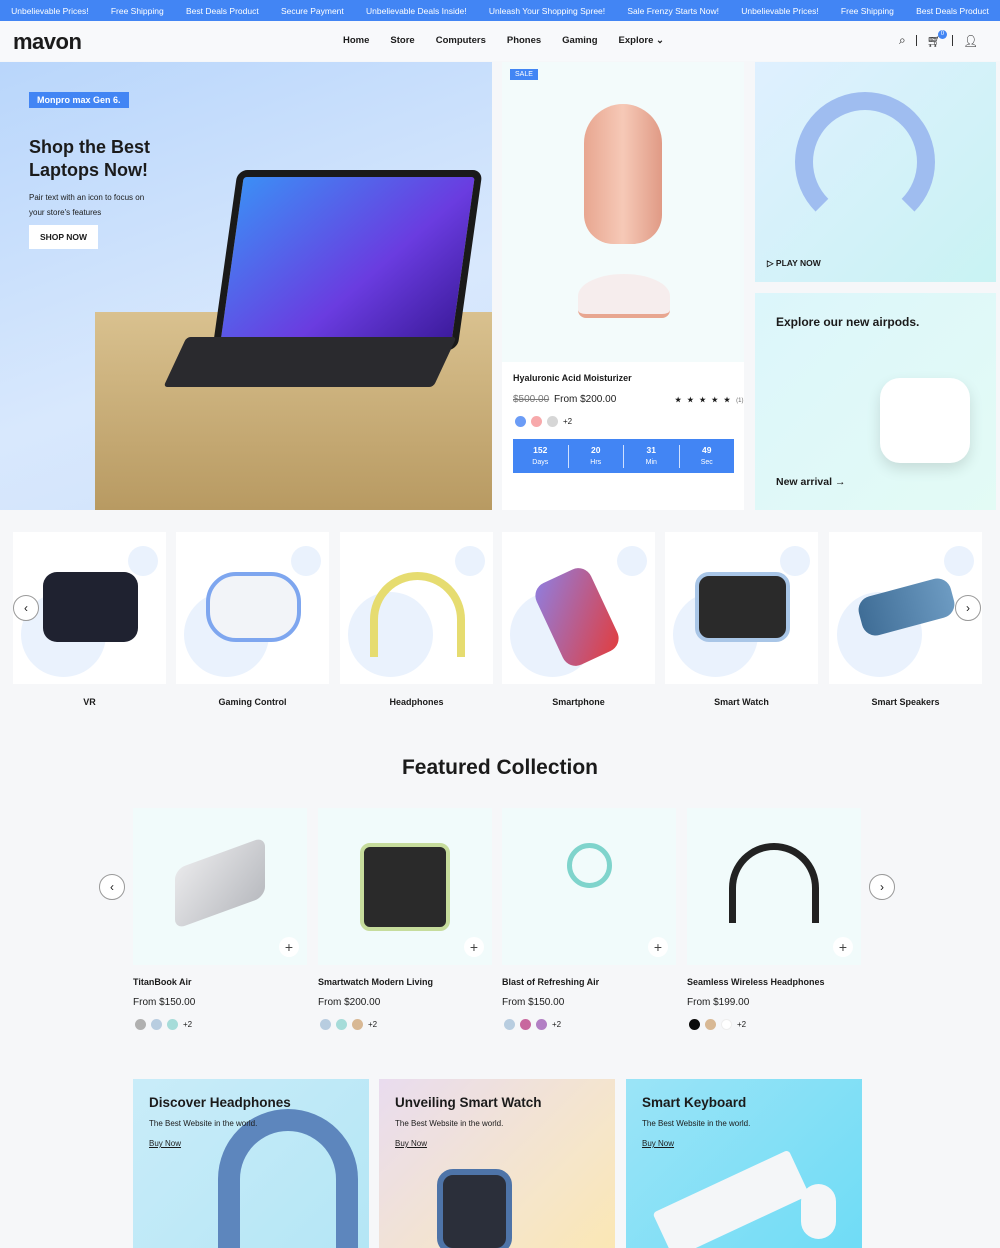  What do you see at coordinates (741, 608) in the screenshot?
I see `category-smart-watch` at bounding box center [741, 608].